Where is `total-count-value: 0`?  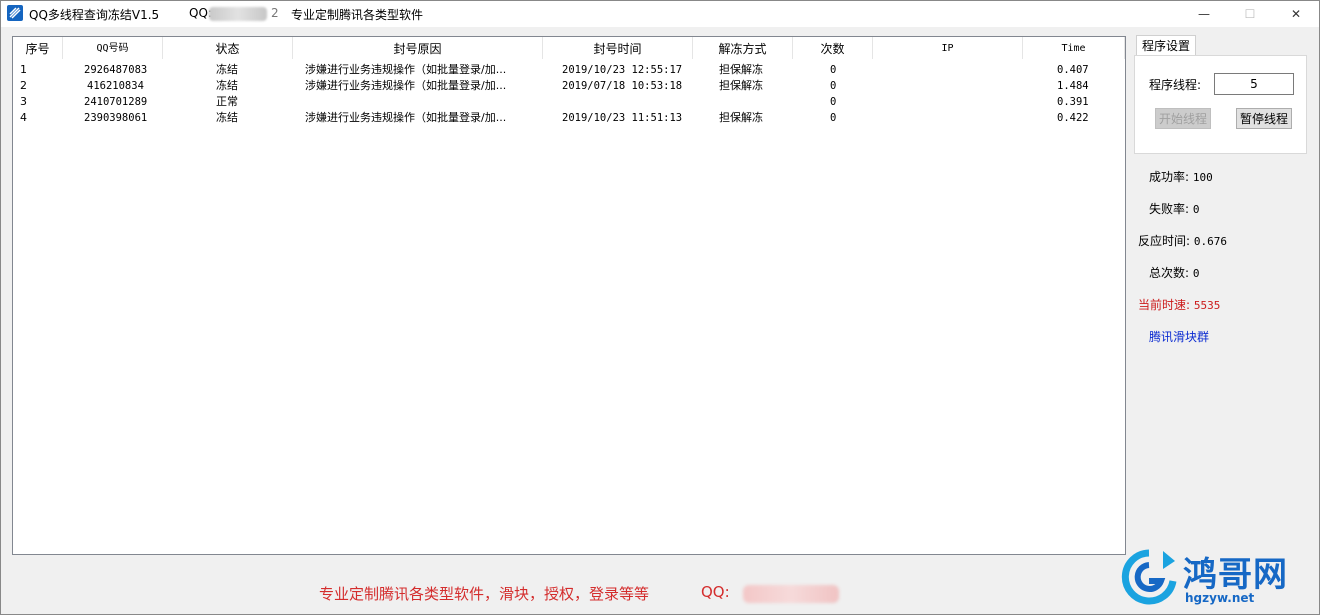
total-count-value: 0 is located at coordinates (1196, 273).